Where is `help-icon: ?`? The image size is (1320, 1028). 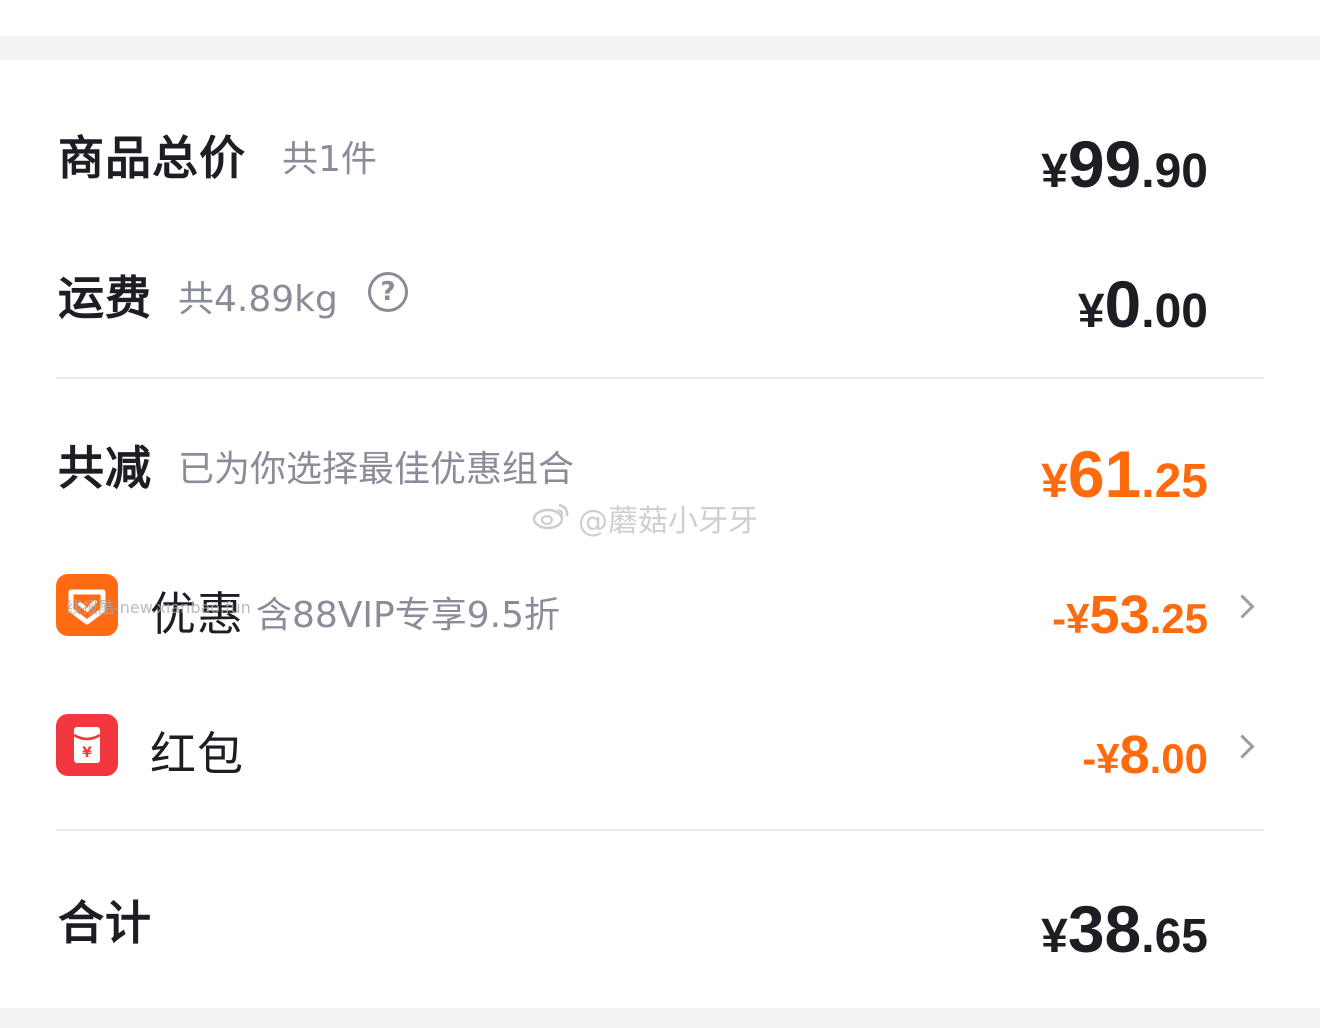
help-icon: ? is located at coordinates (388, 292).